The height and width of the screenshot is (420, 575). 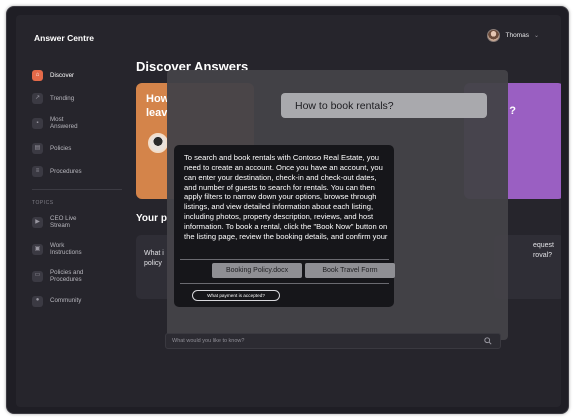 What do you see at coordinates (66, 171) in the screenshot?
I see `sidebar-item-label: Procedures` at bounding box center [66, 171].